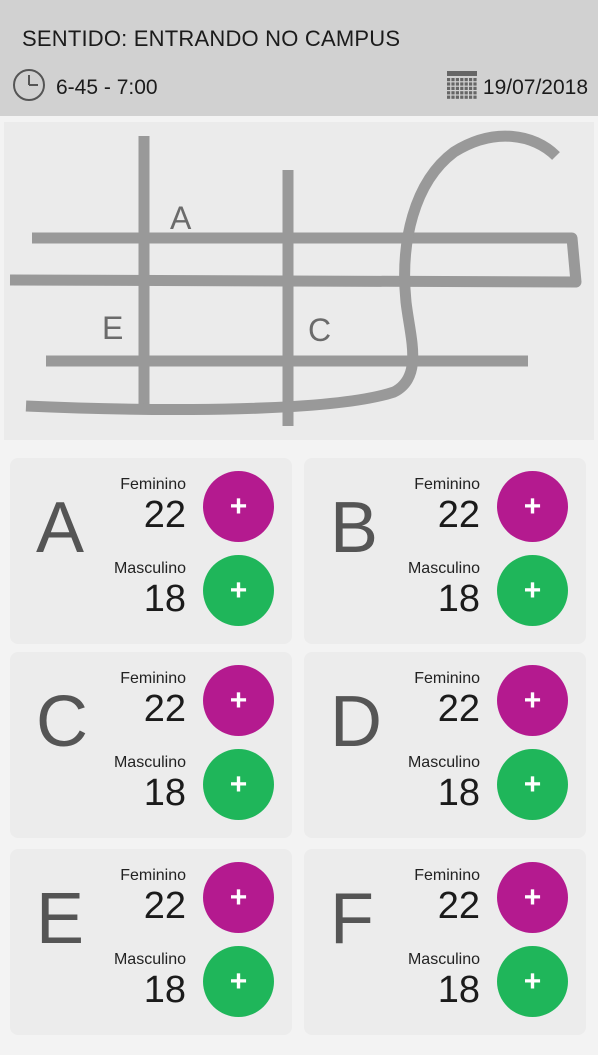  Describe the element at coordinates (60, 528) in the screenshot. I see `card-letter: A` at that location.